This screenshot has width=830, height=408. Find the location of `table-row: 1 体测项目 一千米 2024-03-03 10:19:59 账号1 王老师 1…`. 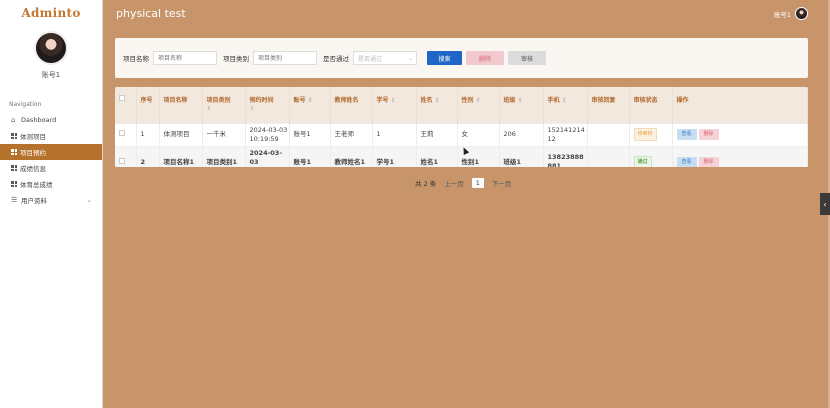

table-row: 1 体测项目 一千米 2024-03-03 10:19:59 账号1 王老师 1… is located at coordinates (461, 134).